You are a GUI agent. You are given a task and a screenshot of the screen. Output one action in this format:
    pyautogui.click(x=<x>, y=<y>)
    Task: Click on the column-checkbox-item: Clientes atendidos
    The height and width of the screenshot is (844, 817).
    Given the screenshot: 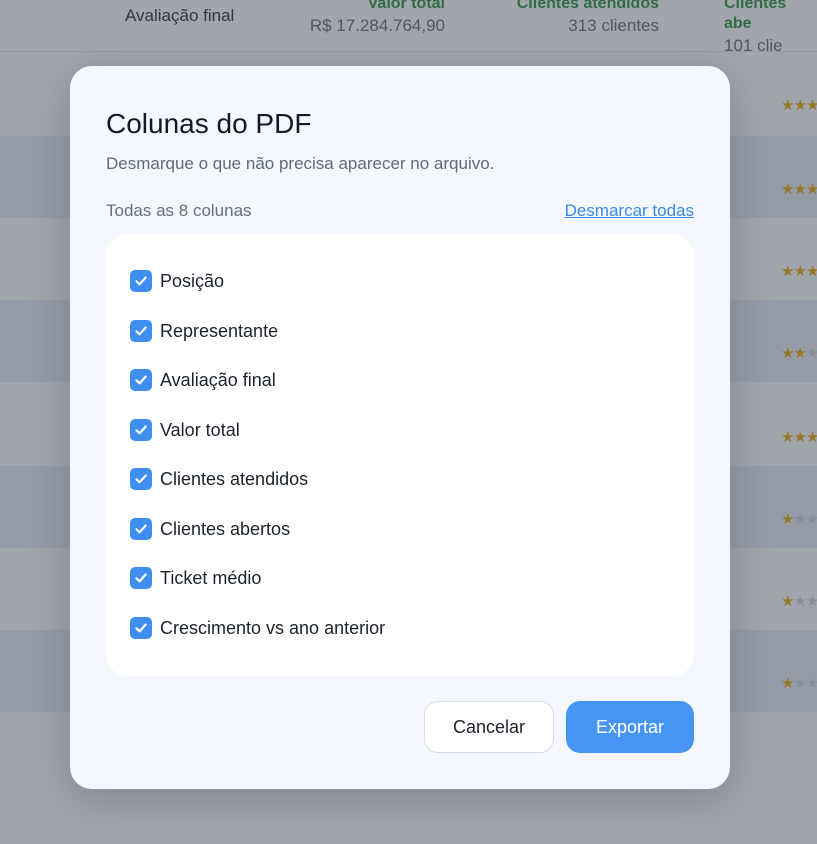 What is the action you would take?
    pyautogui.click(x=219, y=479)
    